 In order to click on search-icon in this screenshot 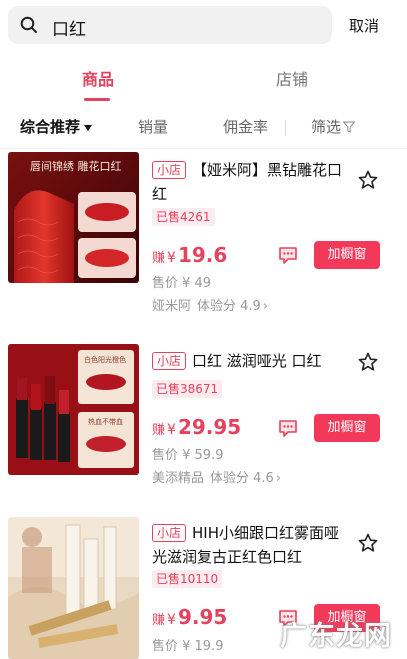, I will do `click(28, 24)`.